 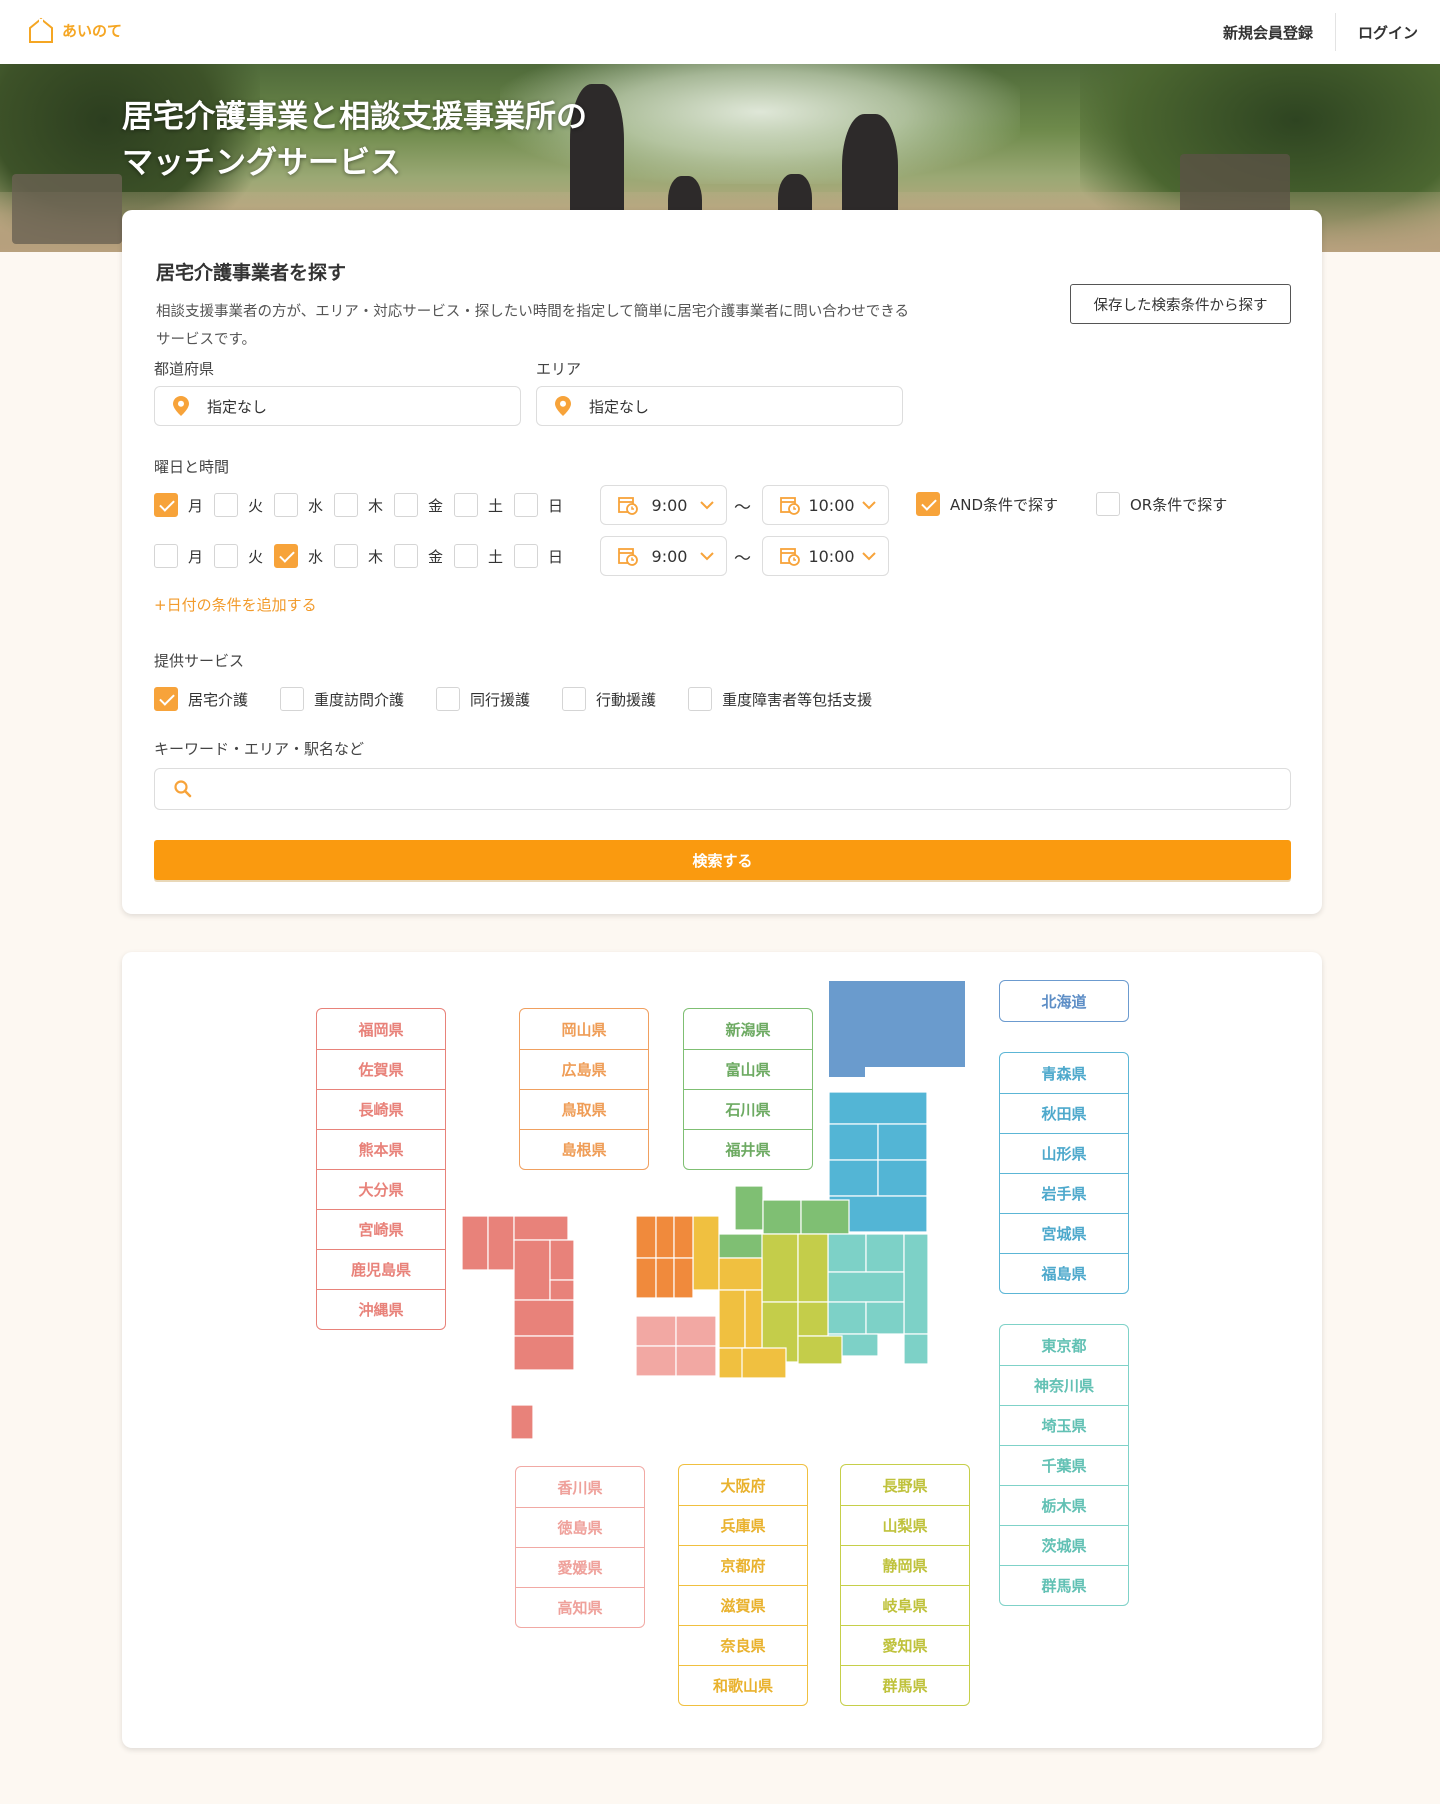 What do you see at coordinates (1064, 1193) in the screenshot?
I see `prefecture-button: 岩手県` at bounding box center [1064, 1193].